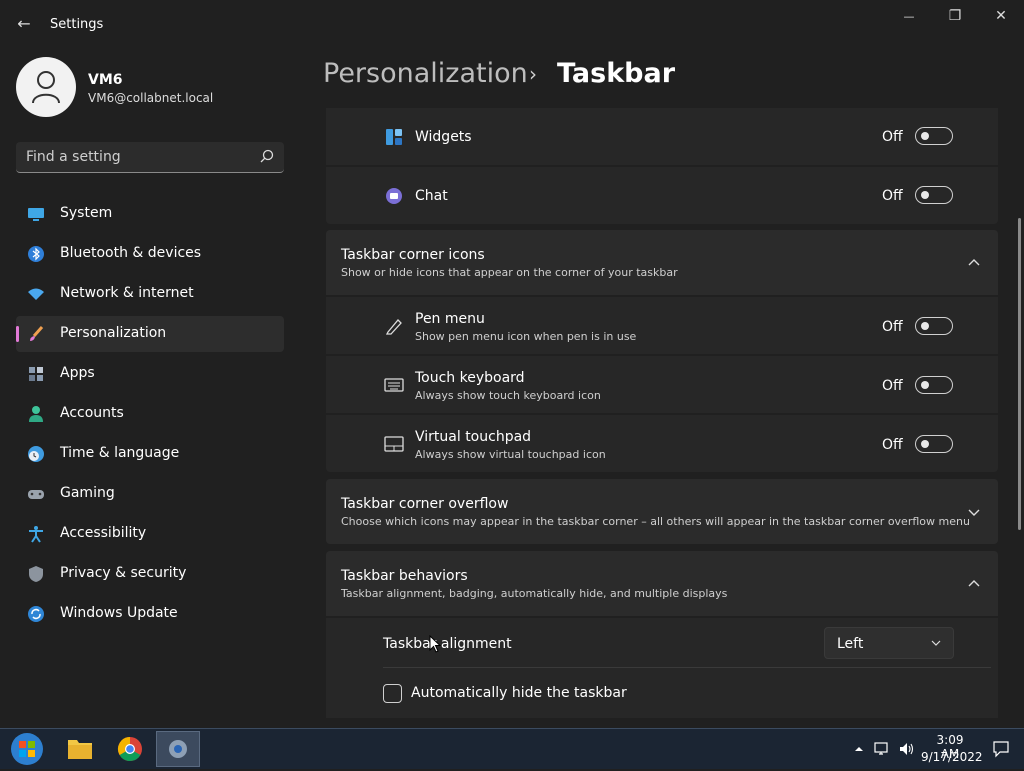 The width and height of the screenshot is (1024, 771). Describe the element at coordinates (934, 195) in the screenshot. I see `chat-toggle` at that location.